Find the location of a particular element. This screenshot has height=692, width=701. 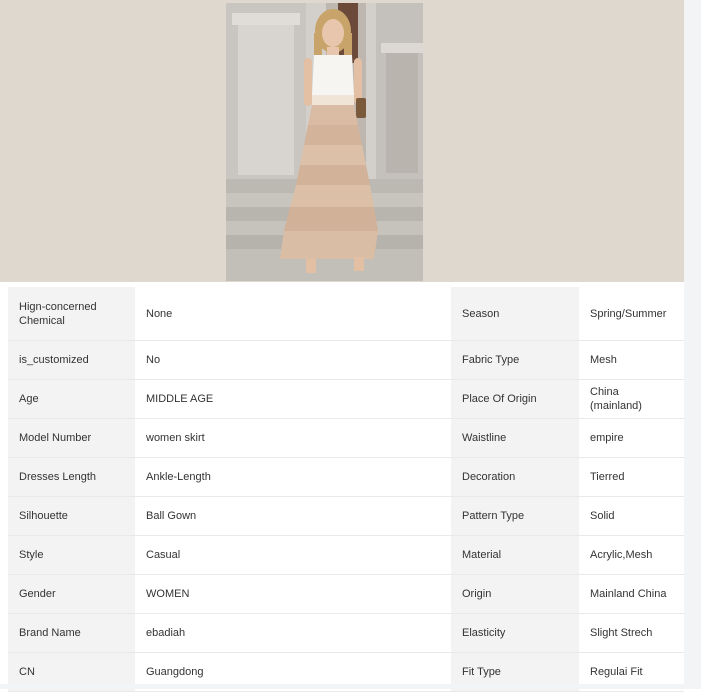

spec-label: Hign-concerned Chemical is located at coordinates (71, 314).